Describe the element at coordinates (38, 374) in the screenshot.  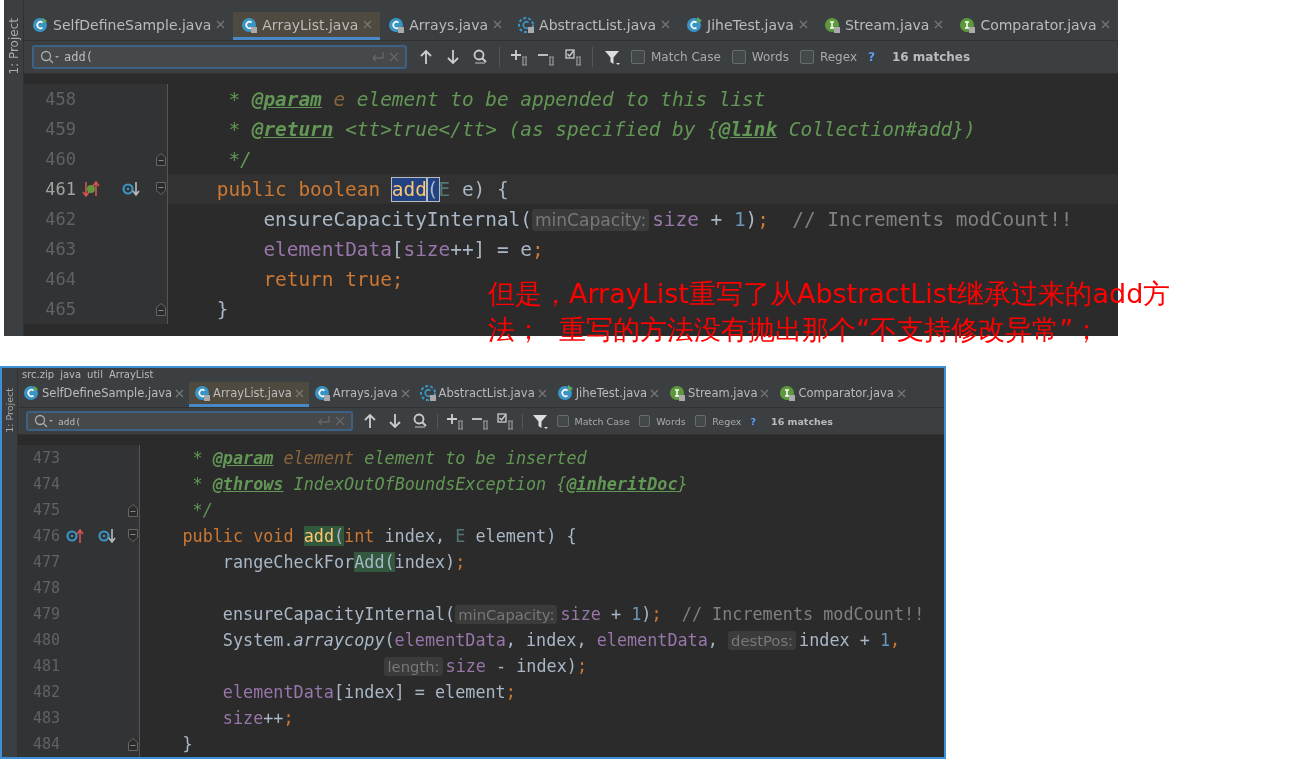
I see `breadcrumb-item: src.zip` at that location.